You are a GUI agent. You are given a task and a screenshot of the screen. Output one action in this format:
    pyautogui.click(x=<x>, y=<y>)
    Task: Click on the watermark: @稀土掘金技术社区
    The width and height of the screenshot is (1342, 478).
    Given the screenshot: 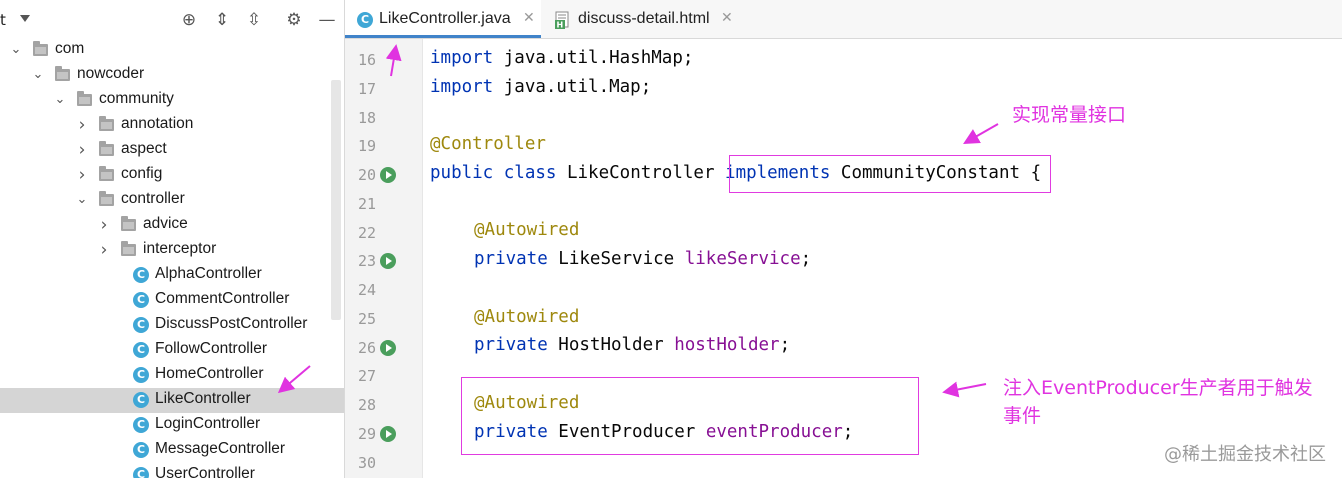 What is the action you would take?
    pyautogui.click(x=1245, y=454)
    